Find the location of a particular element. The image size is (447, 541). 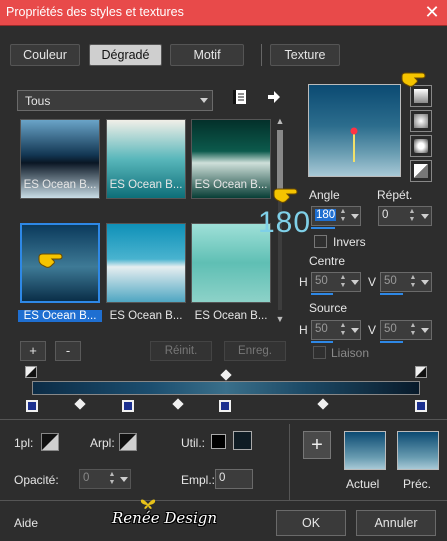

linear-style-button is located at coordinates (421, 96).